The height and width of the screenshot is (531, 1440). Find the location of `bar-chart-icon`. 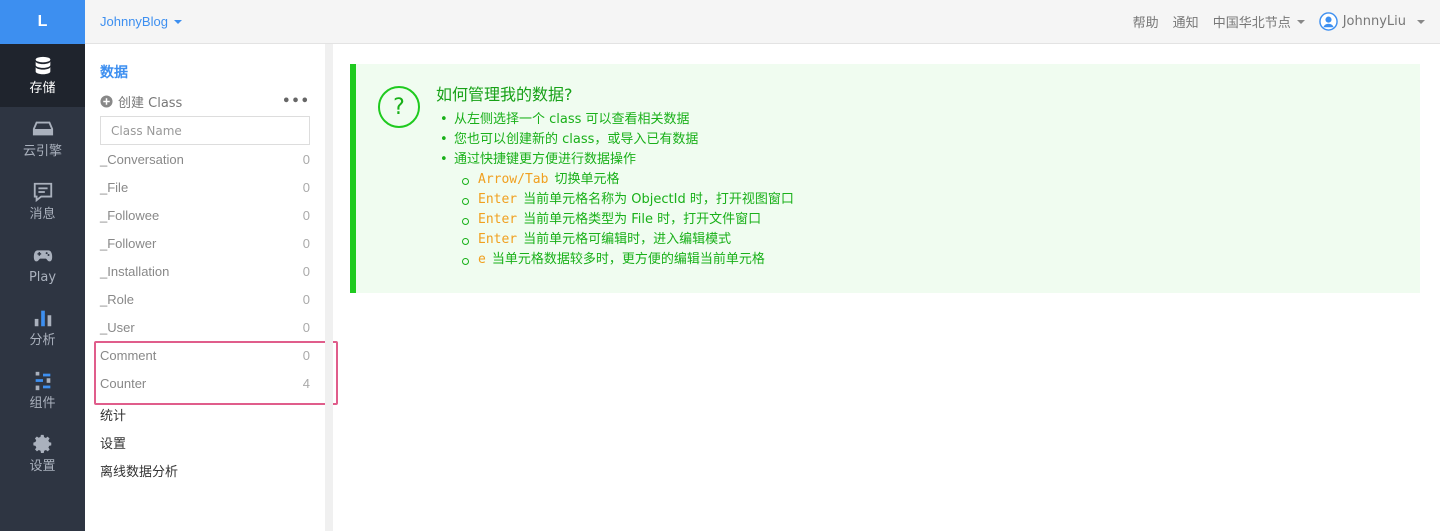

bar-chart-icon is located at coordinates (42, 318).